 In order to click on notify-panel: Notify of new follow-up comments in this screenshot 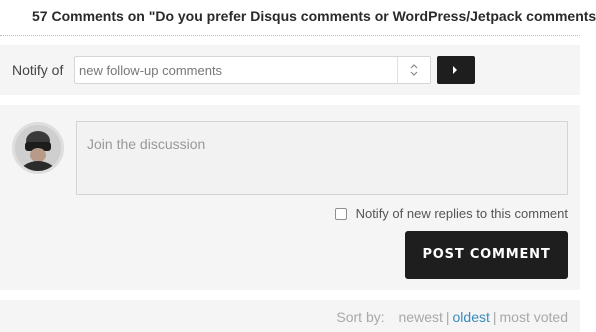, I will do `click(290, 70)`.